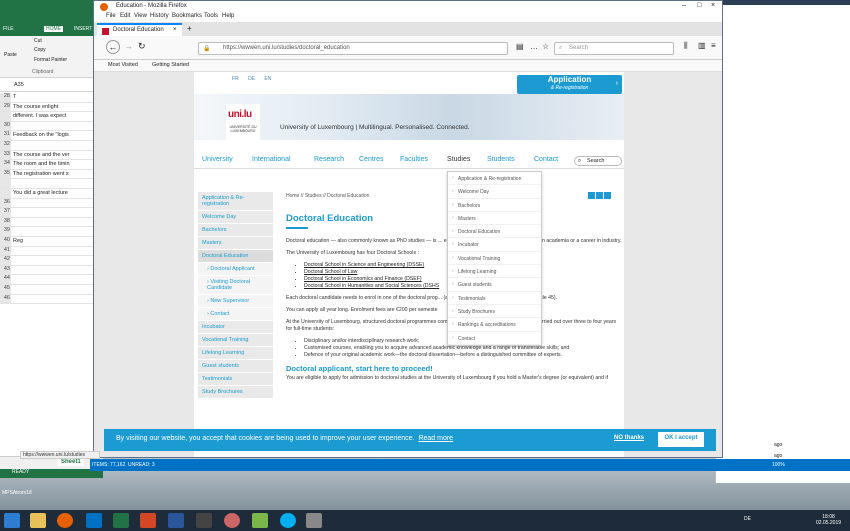 The width and height of the screenshot is (850, 531). What do you see at coordinates (38, 520) in the screenshot?
I see `file-explorer-icon` at bounding box center [38, 520].